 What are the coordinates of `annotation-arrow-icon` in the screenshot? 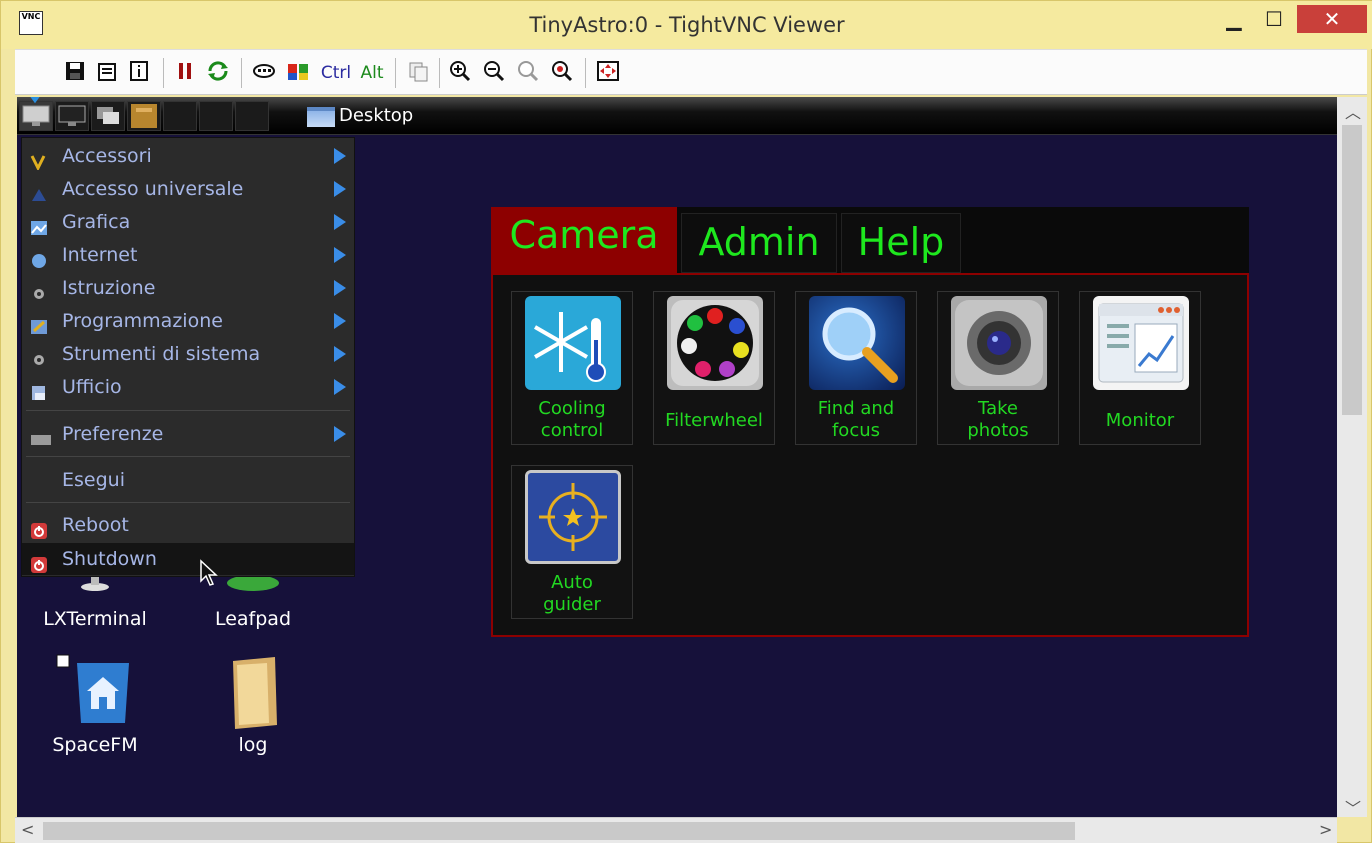 It's located at (35, 100).